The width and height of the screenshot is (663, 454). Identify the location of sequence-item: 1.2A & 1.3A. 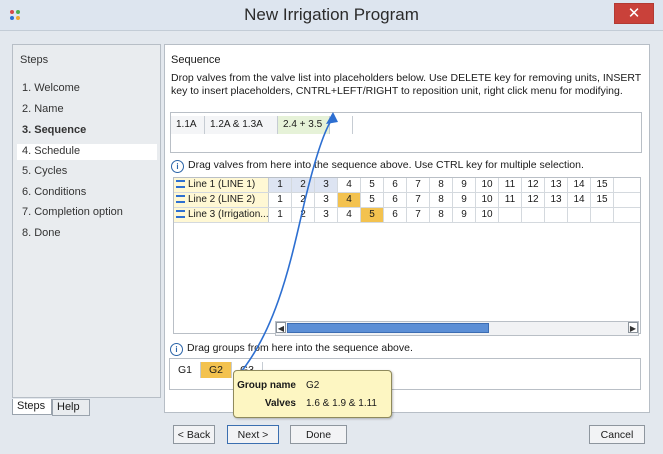
(241, 125).